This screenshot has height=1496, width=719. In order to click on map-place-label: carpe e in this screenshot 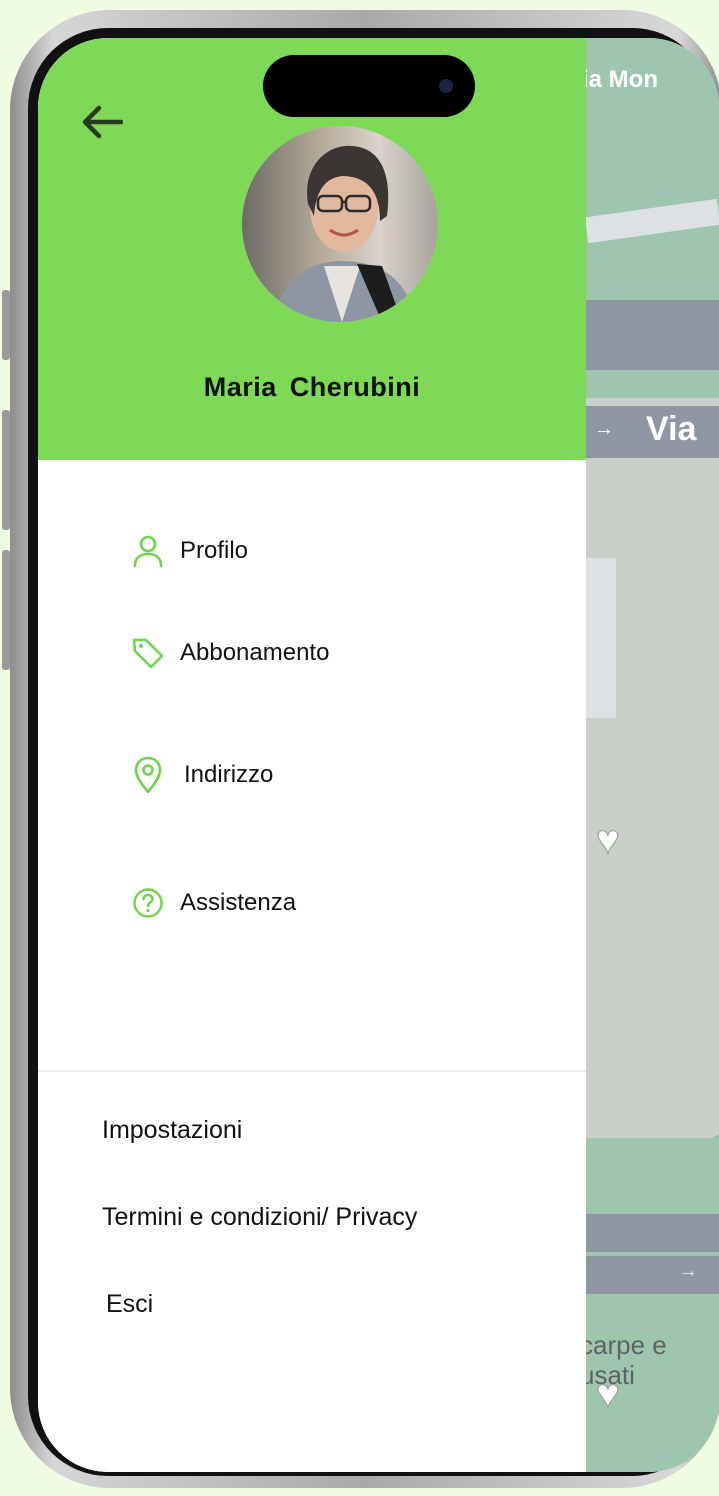, I will do `click(626, 1345)`.